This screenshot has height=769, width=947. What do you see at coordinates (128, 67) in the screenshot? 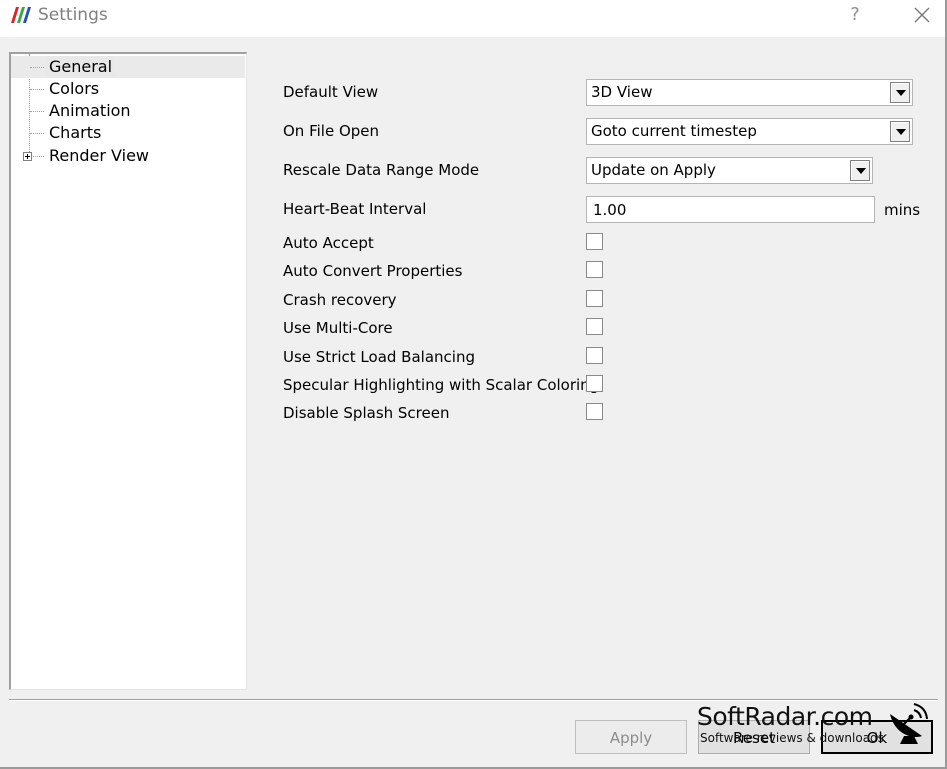
I see `tree-item-general: General` at bounding box center [128, 67].